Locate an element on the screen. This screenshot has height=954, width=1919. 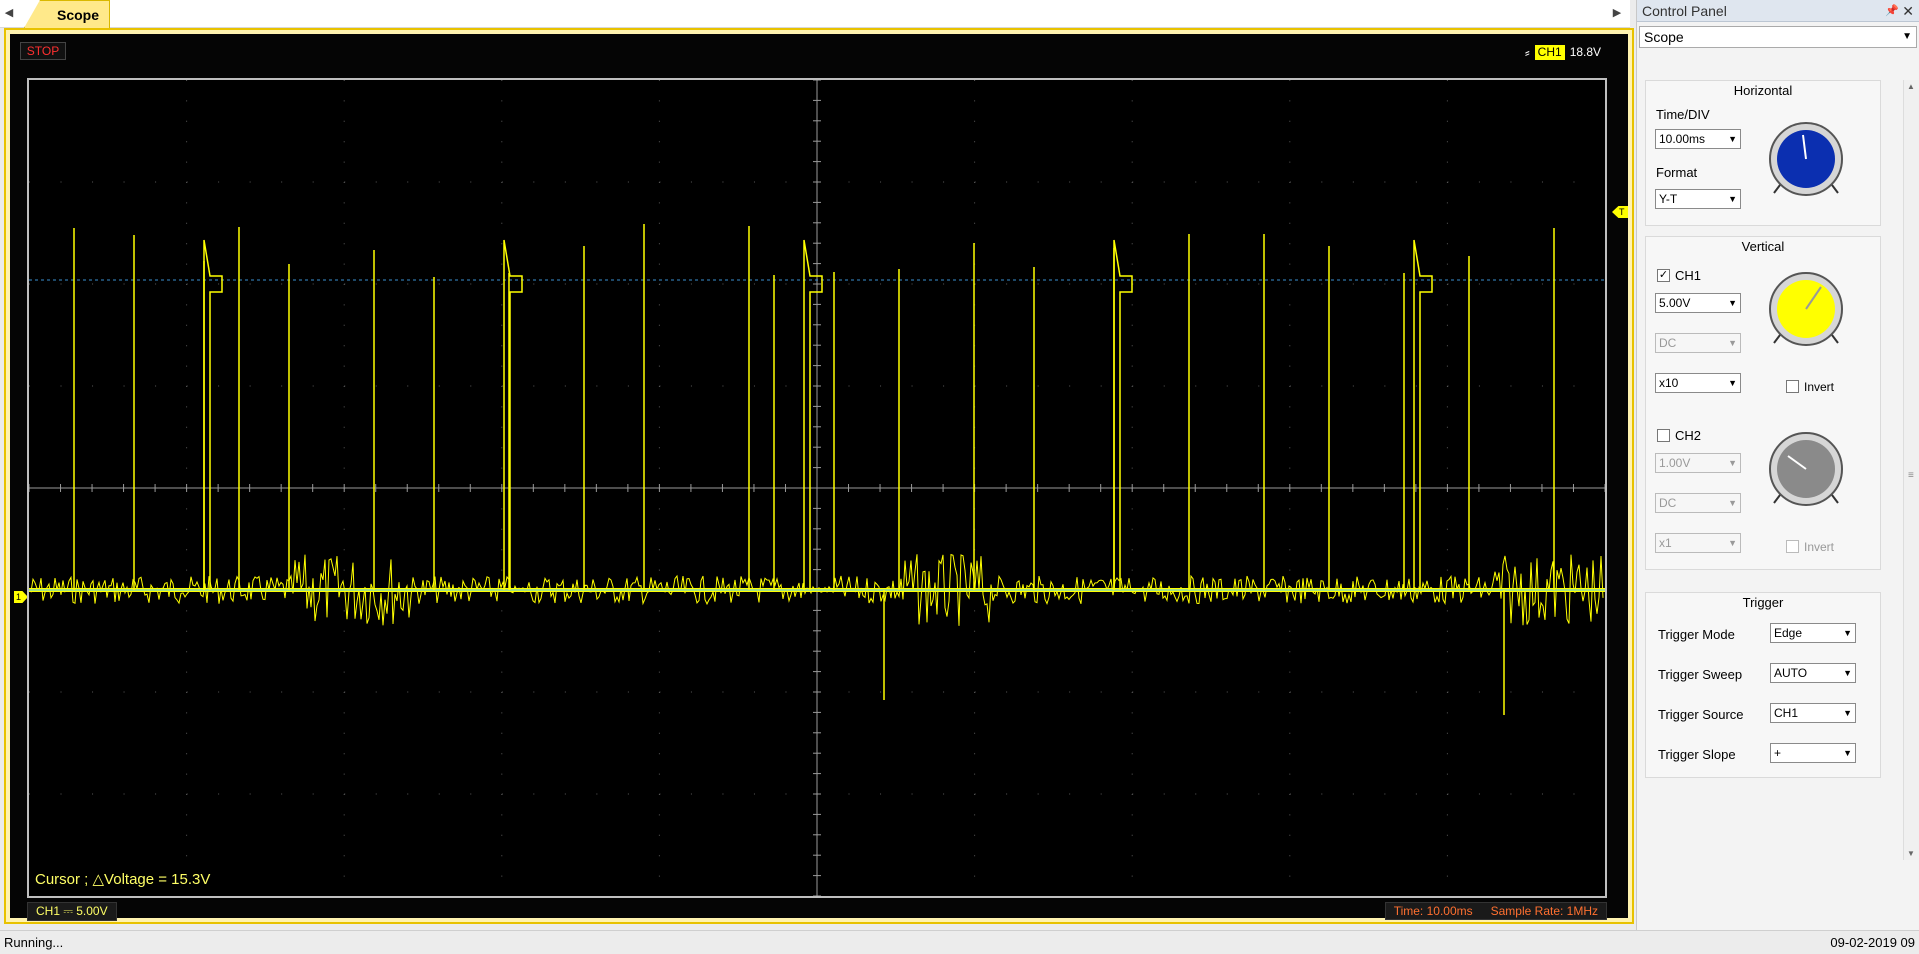
ch2-invert-label: Invert is located at coordinates (1819, 547).